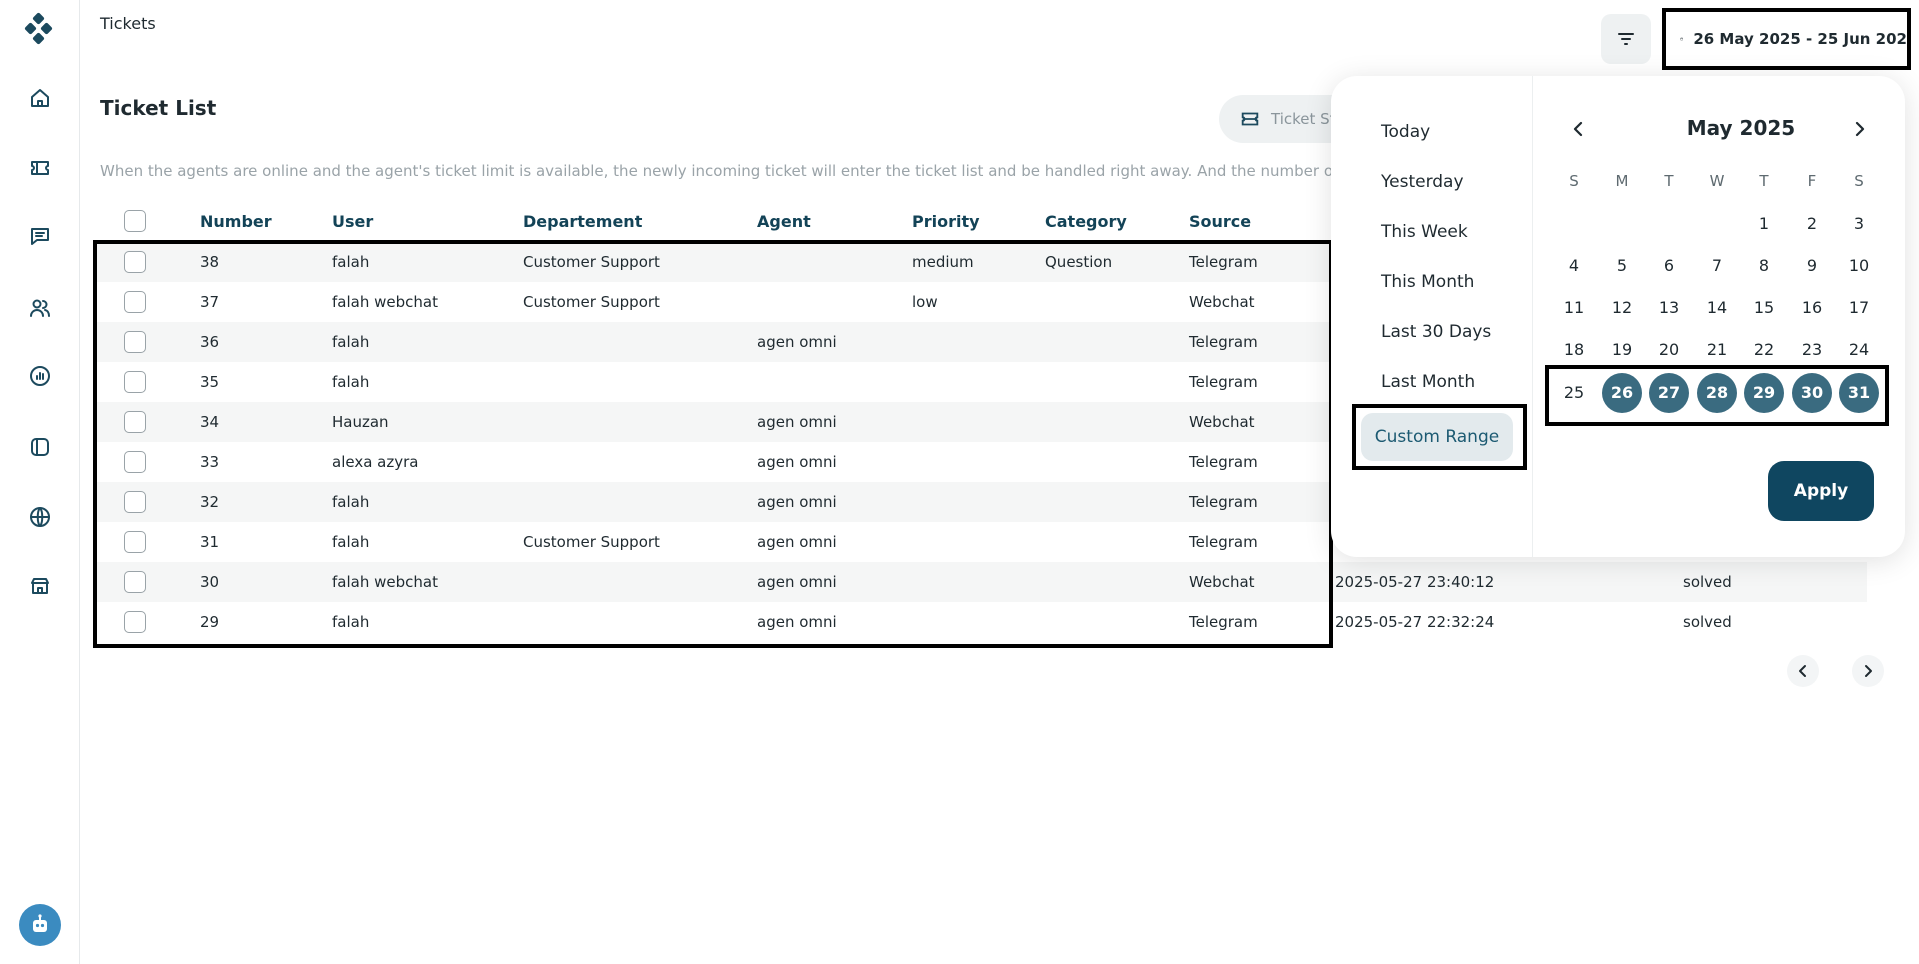  What do you see at coordinates (1812, 266) in the screenshot?
I see `calendar-day: 9` at bounding box center [1812, 266].